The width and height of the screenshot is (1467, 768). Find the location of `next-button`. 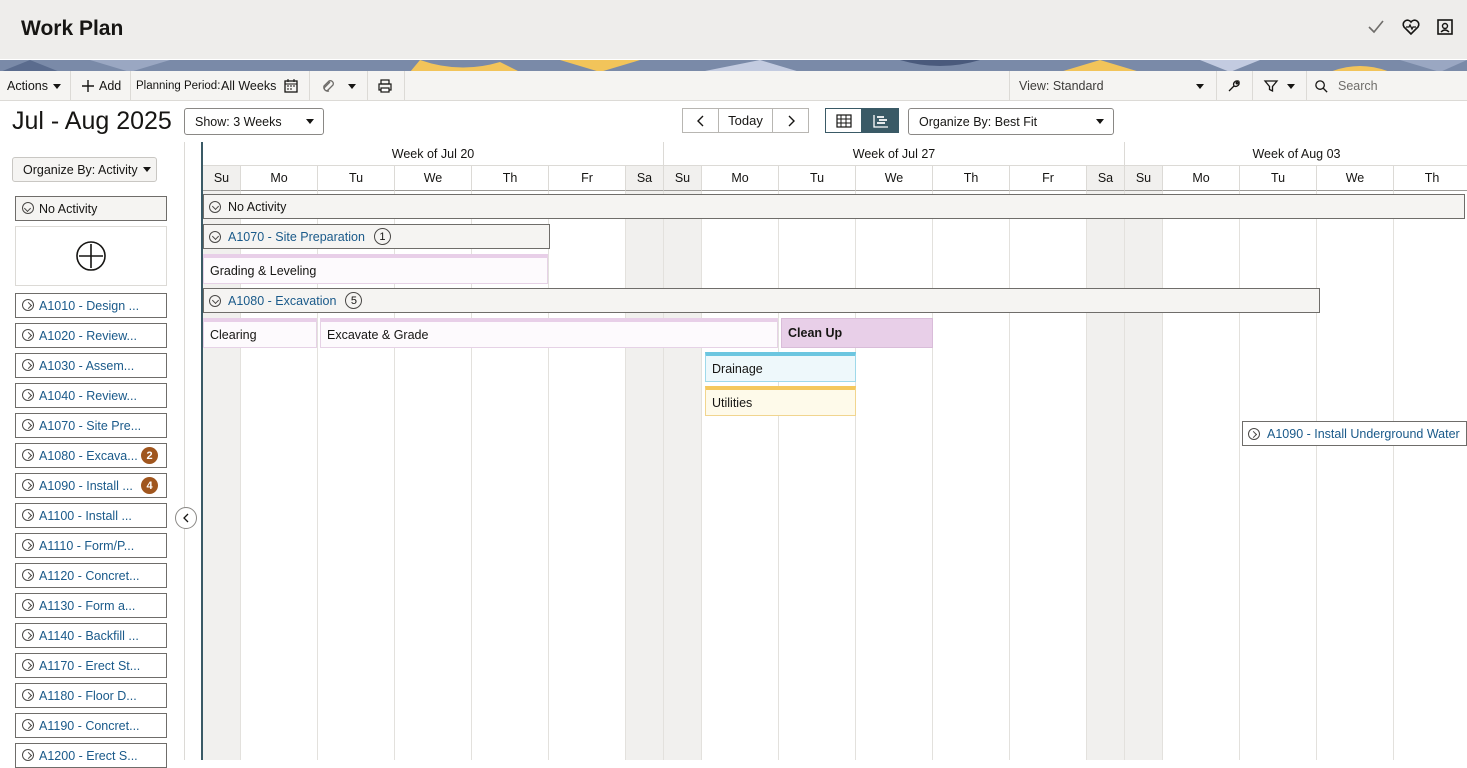

next-button is located at coordinates (790, 120).